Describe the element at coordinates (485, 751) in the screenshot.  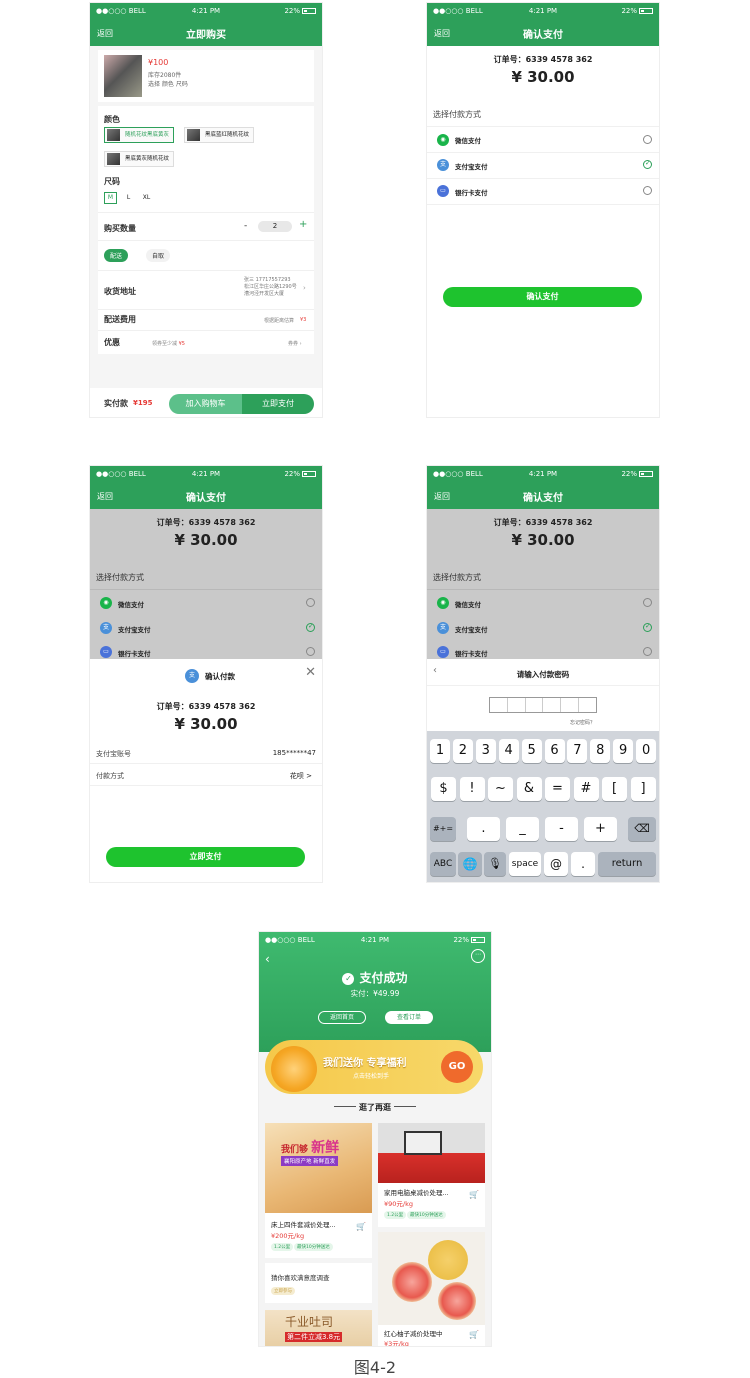
I see `key-3: 3` at that location.